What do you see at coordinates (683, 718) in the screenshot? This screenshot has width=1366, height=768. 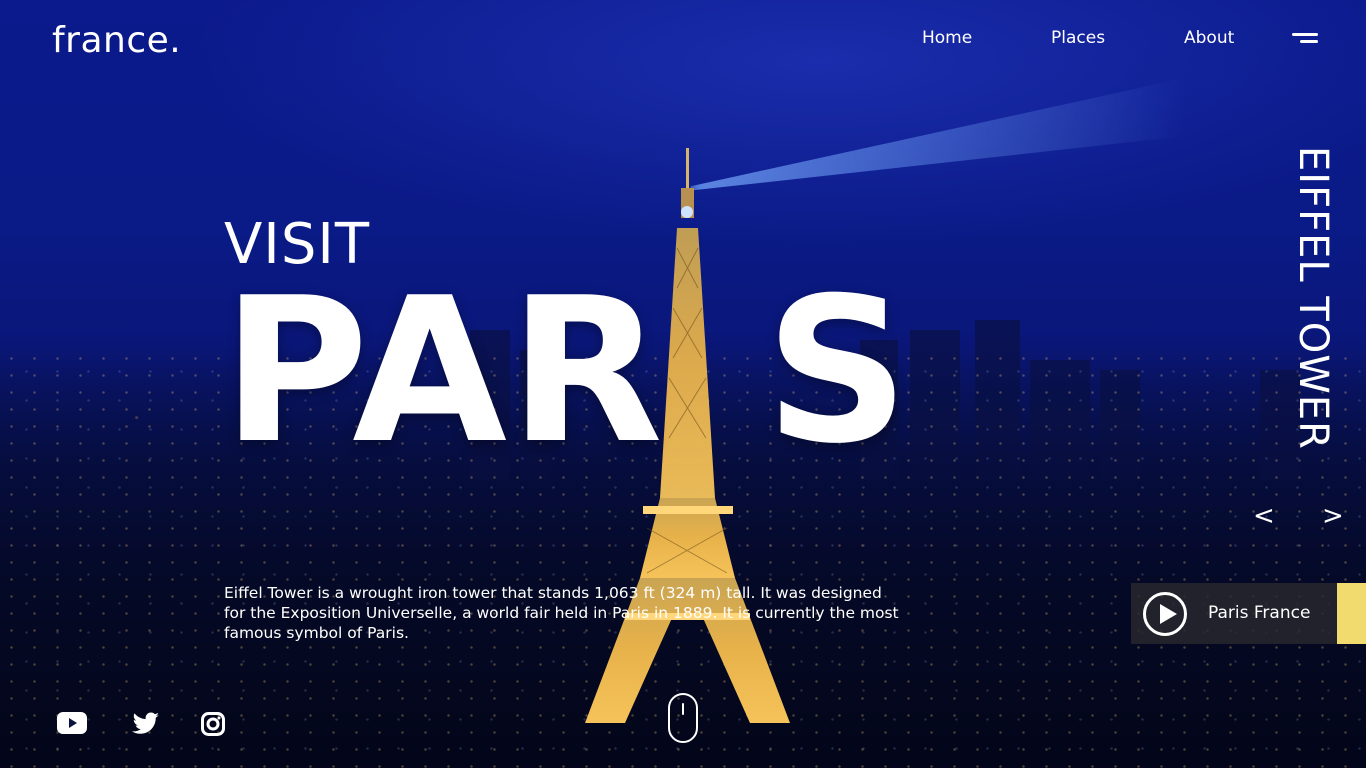 I see `scroll-mouse-icon` at bounding box center [683, 718].